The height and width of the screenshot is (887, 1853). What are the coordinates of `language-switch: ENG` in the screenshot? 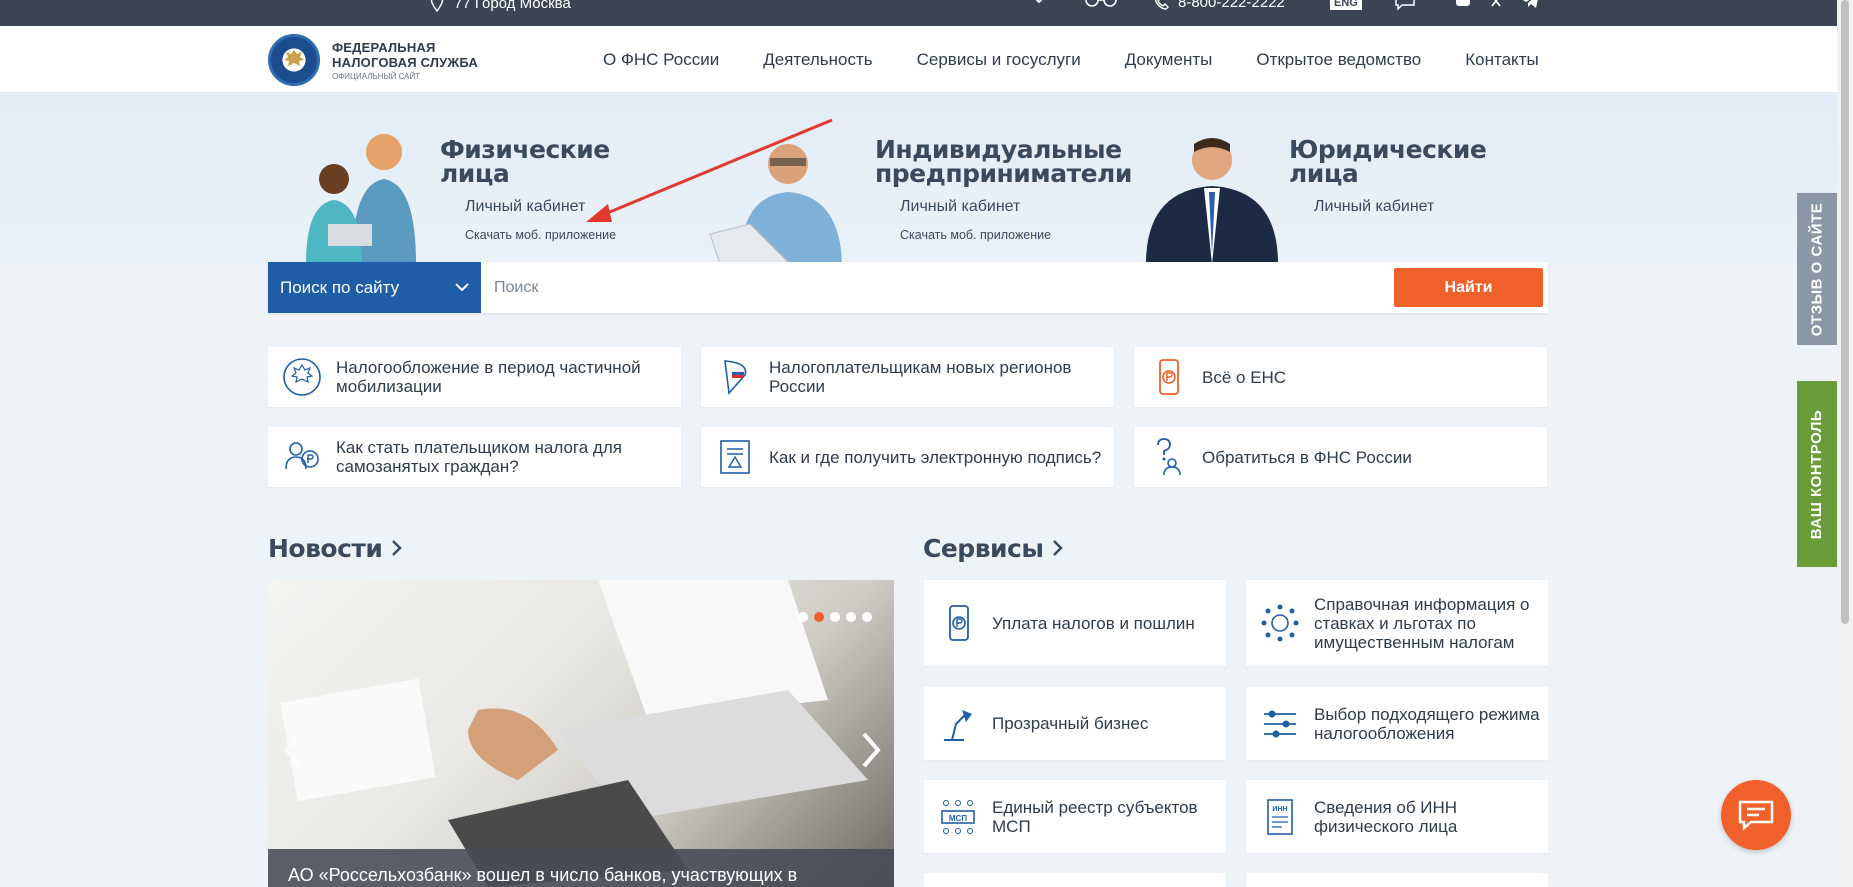 It's located at (1346, 5).